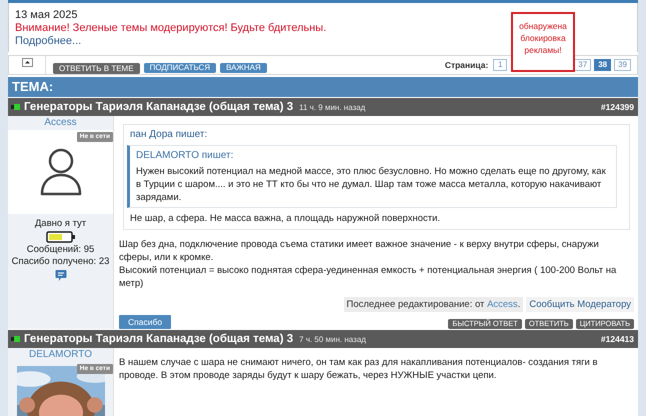  I want to click on thanks-count: Спасибо получено: 23, so click(61, 262).